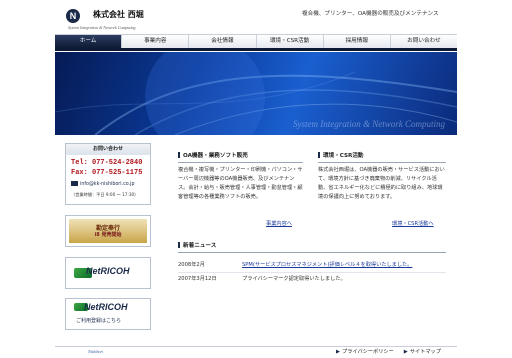 The width and height of the screenshot is (512, 358). I want to click on fax-number: Fax: 077-525-1175, so click(107, 173).